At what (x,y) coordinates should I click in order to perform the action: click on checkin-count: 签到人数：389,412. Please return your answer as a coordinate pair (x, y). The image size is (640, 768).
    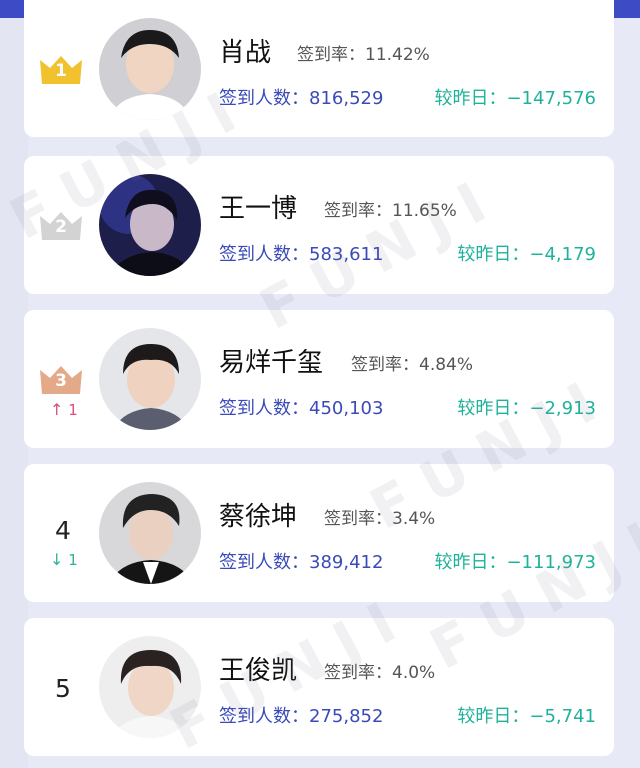
    Looking at the image, I should click on (301, 561).